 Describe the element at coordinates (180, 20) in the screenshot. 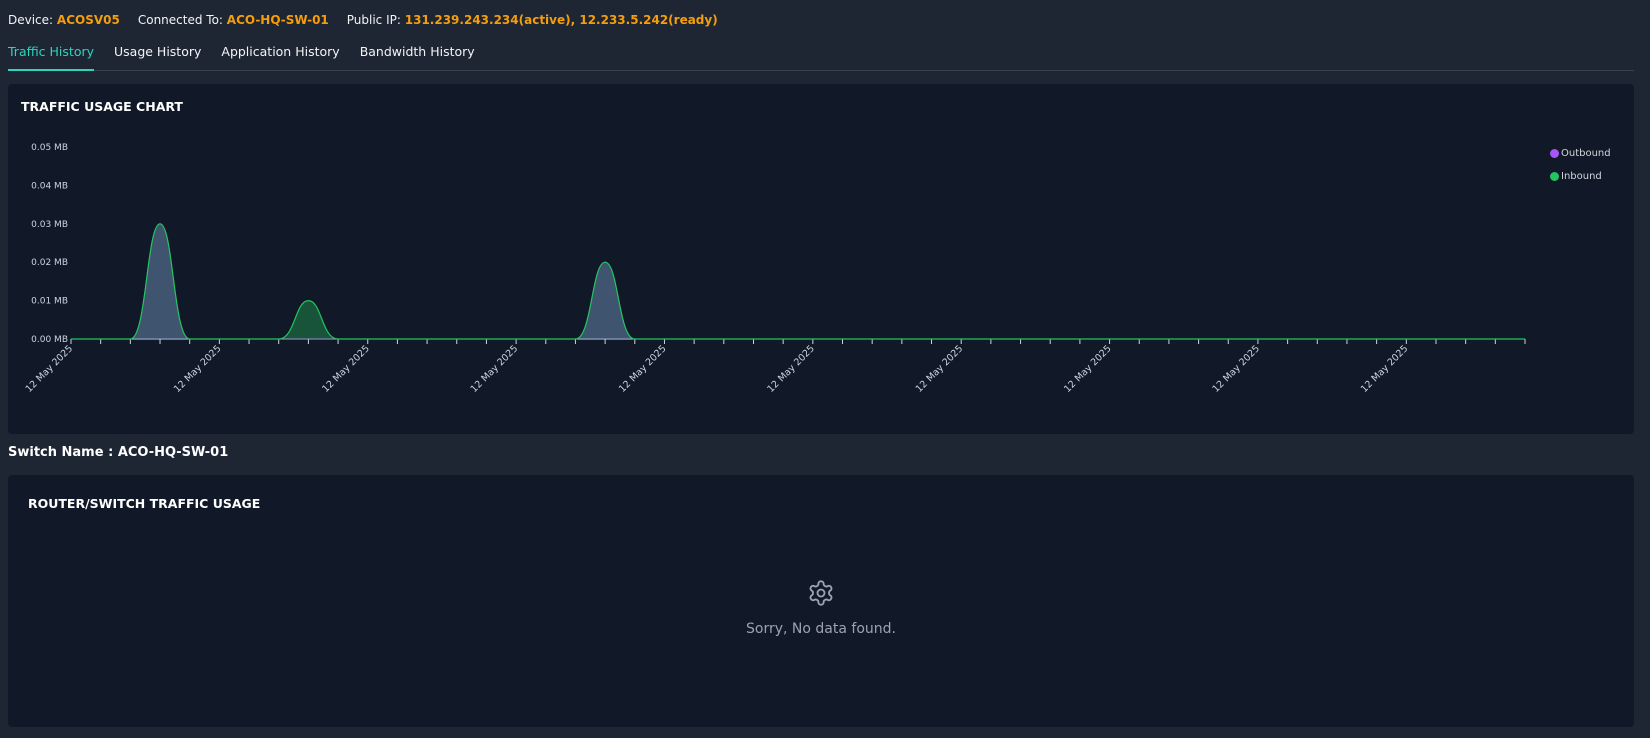

I see `connected-label: Connected To:` at that location.